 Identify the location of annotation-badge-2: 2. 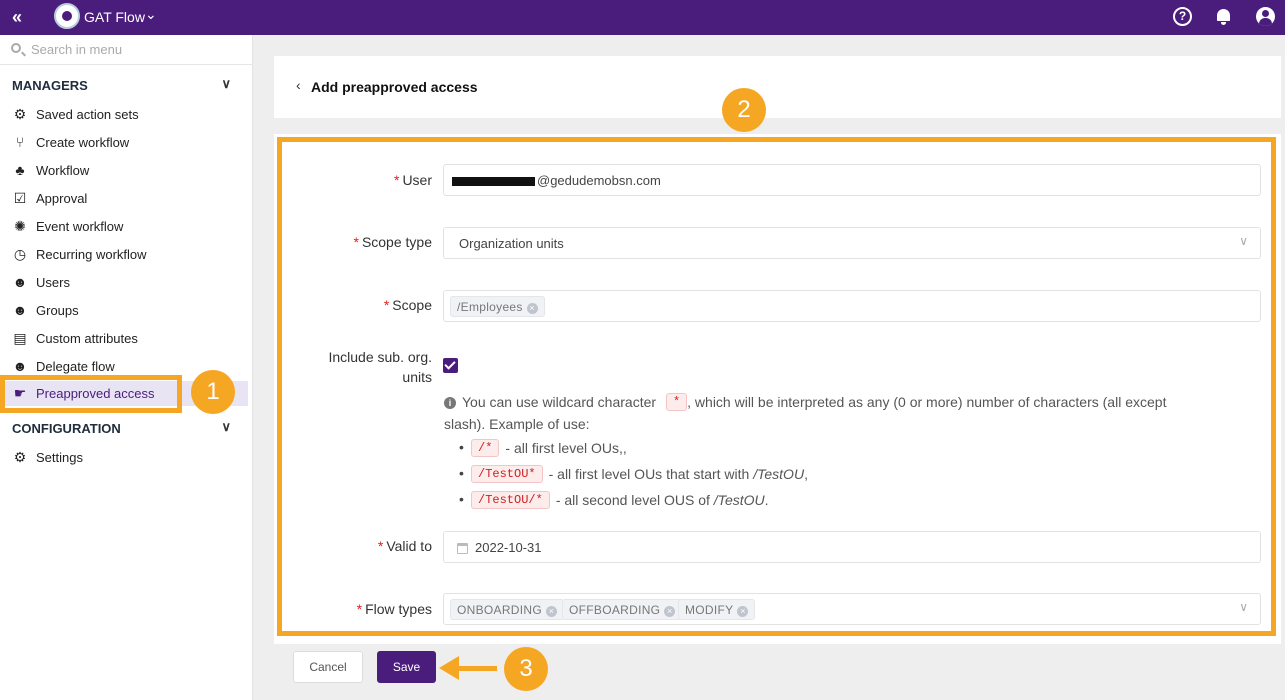
(744, 110).